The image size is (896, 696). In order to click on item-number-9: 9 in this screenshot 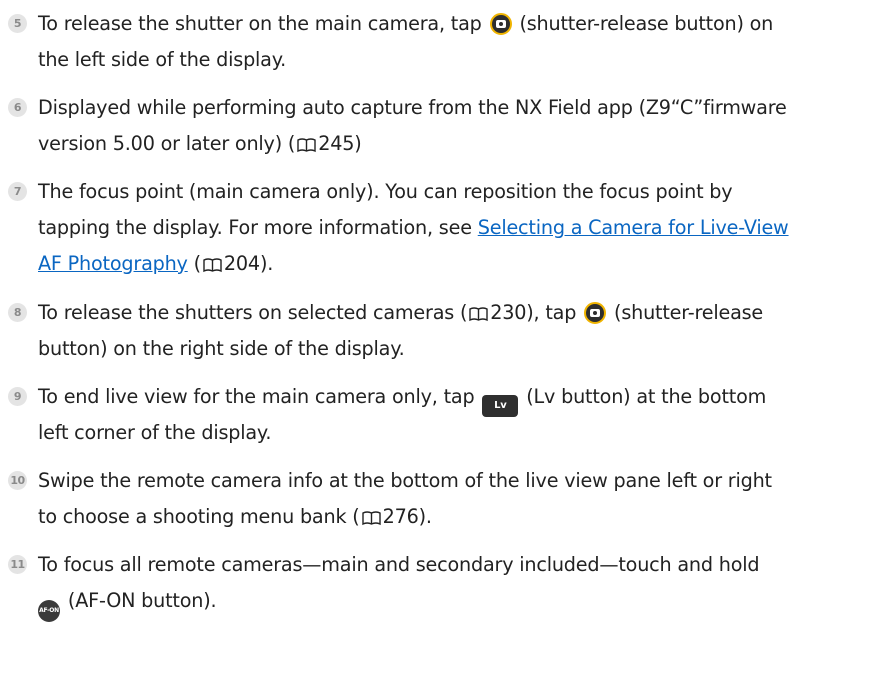, I will do `click(17, 396)`.